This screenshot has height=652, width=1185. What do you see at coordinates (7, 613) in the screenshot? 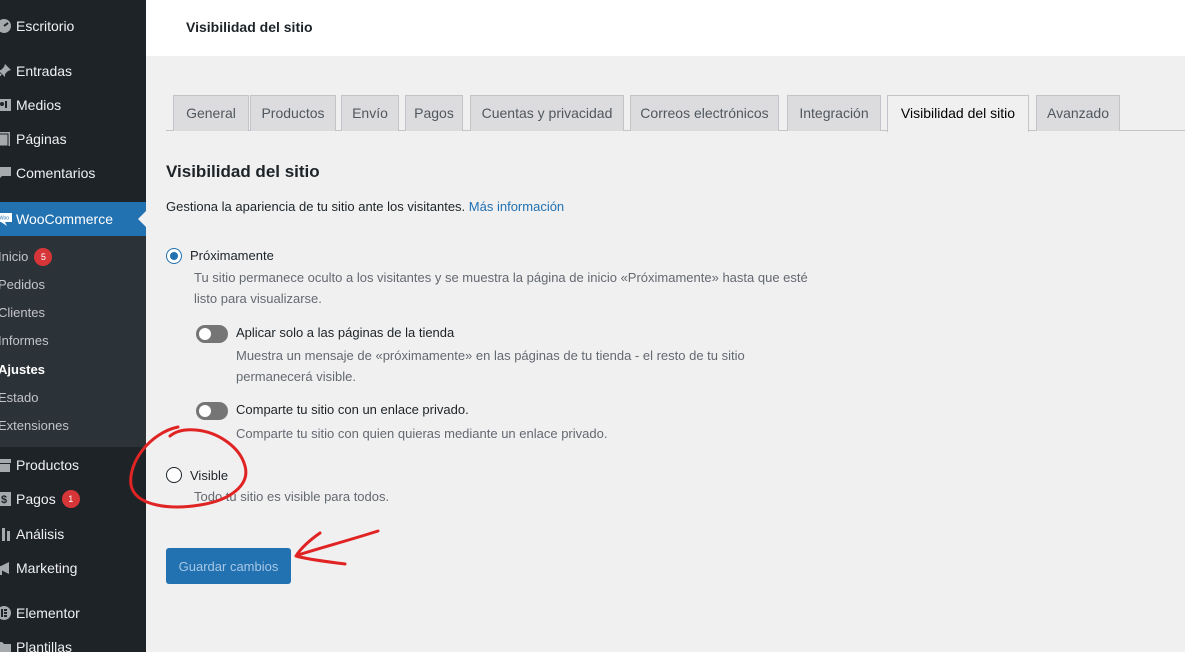
I see `elementor-icon` at bounding box center [7, 613].